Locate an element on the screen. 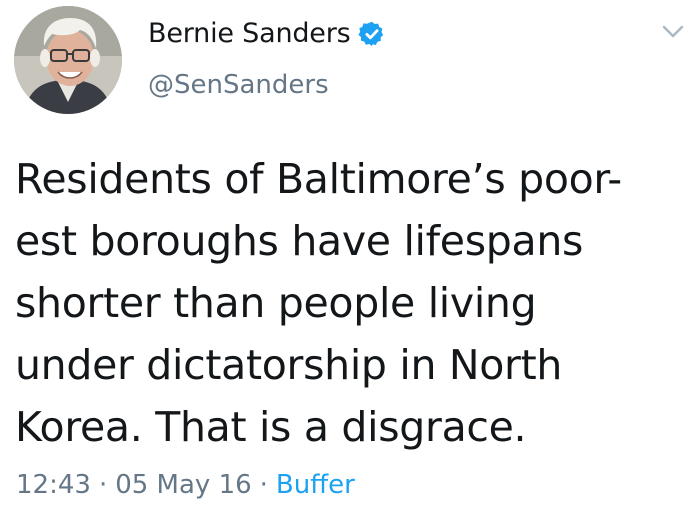 The image size is (692, 530). author-name-row: Bernie Sanders is located at coordinates (267, 33).